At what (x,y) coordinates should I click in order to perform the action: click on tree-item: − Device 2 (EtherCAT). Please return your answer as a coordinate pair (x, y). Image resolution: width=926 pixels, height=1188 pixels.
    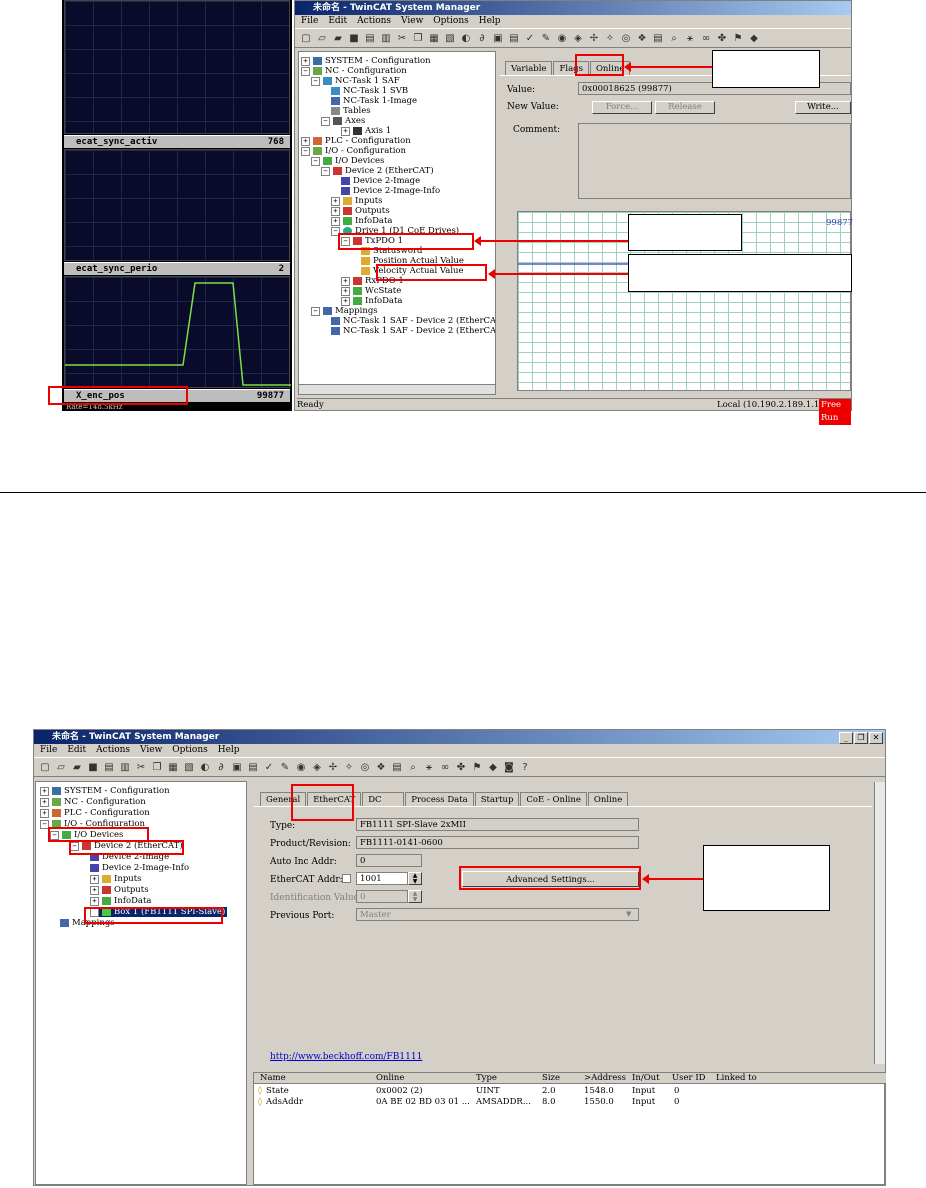
    Looking at the image, I should click on (377, 171).